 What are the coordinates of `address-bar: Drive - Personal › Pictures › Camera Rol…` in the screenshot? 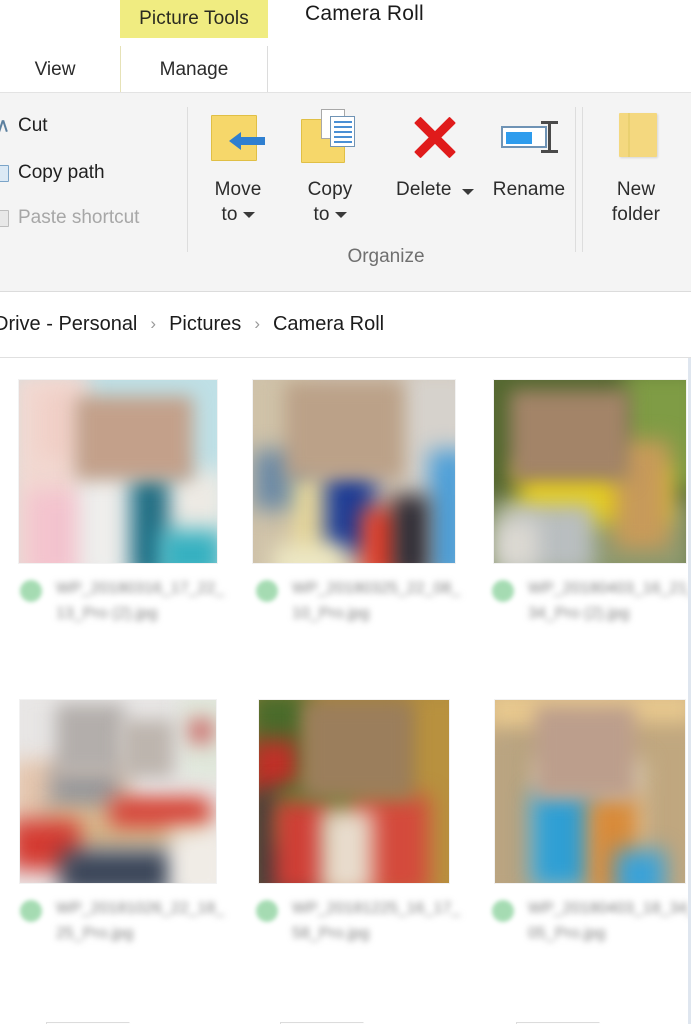 It's located at (345, 325).